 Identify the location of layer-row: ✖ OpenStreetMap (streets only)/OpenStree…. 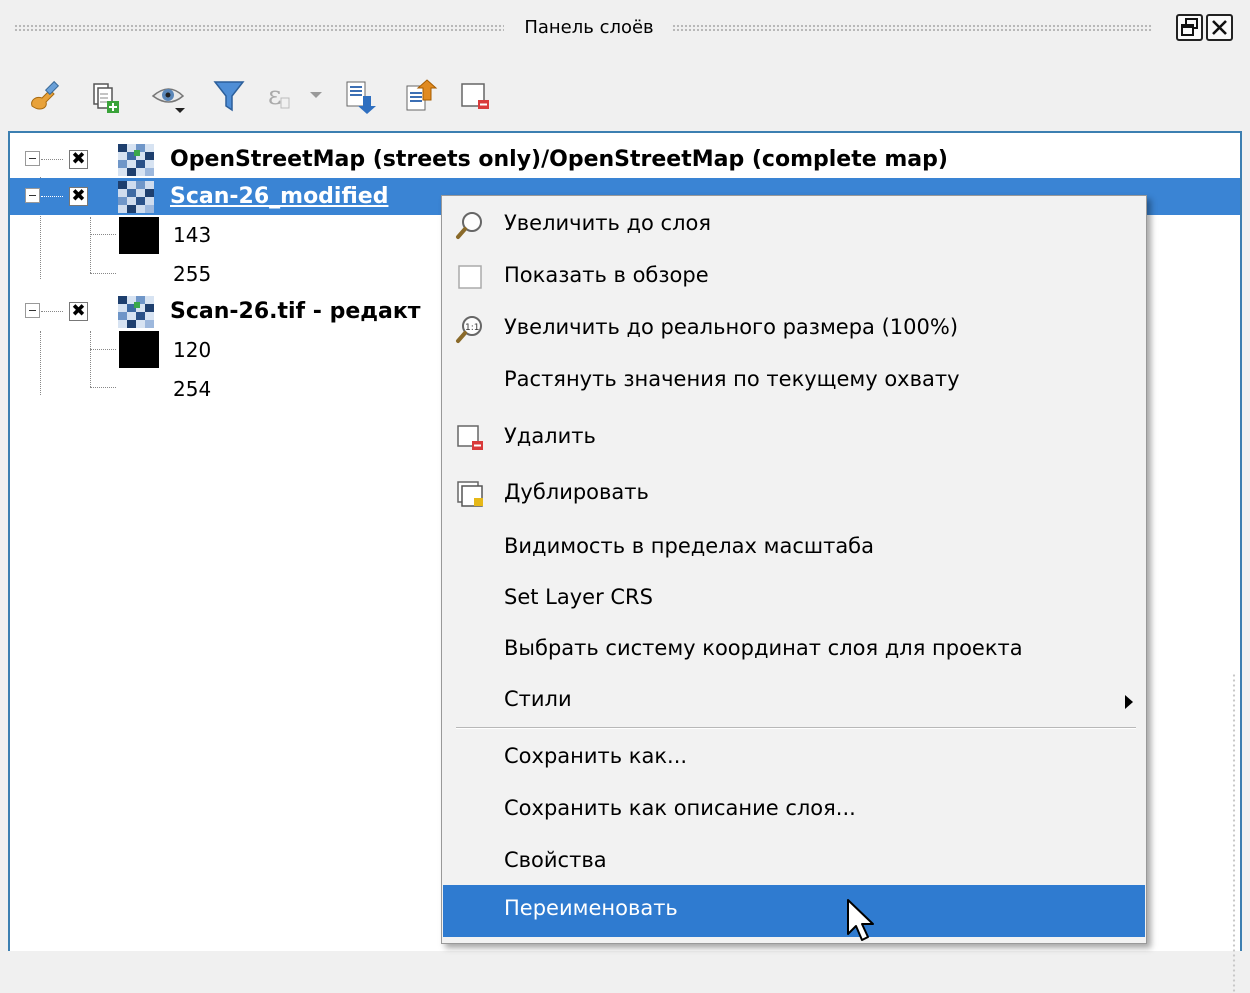
(625, 159).